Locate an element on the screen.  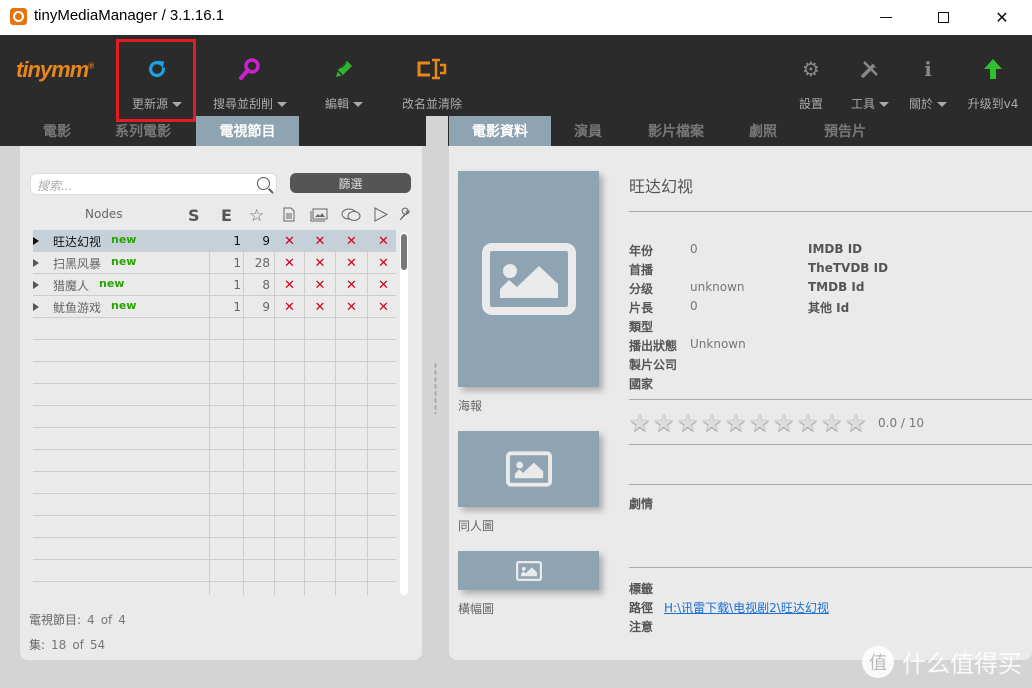
search-icon is located at coordinates (263, 183).